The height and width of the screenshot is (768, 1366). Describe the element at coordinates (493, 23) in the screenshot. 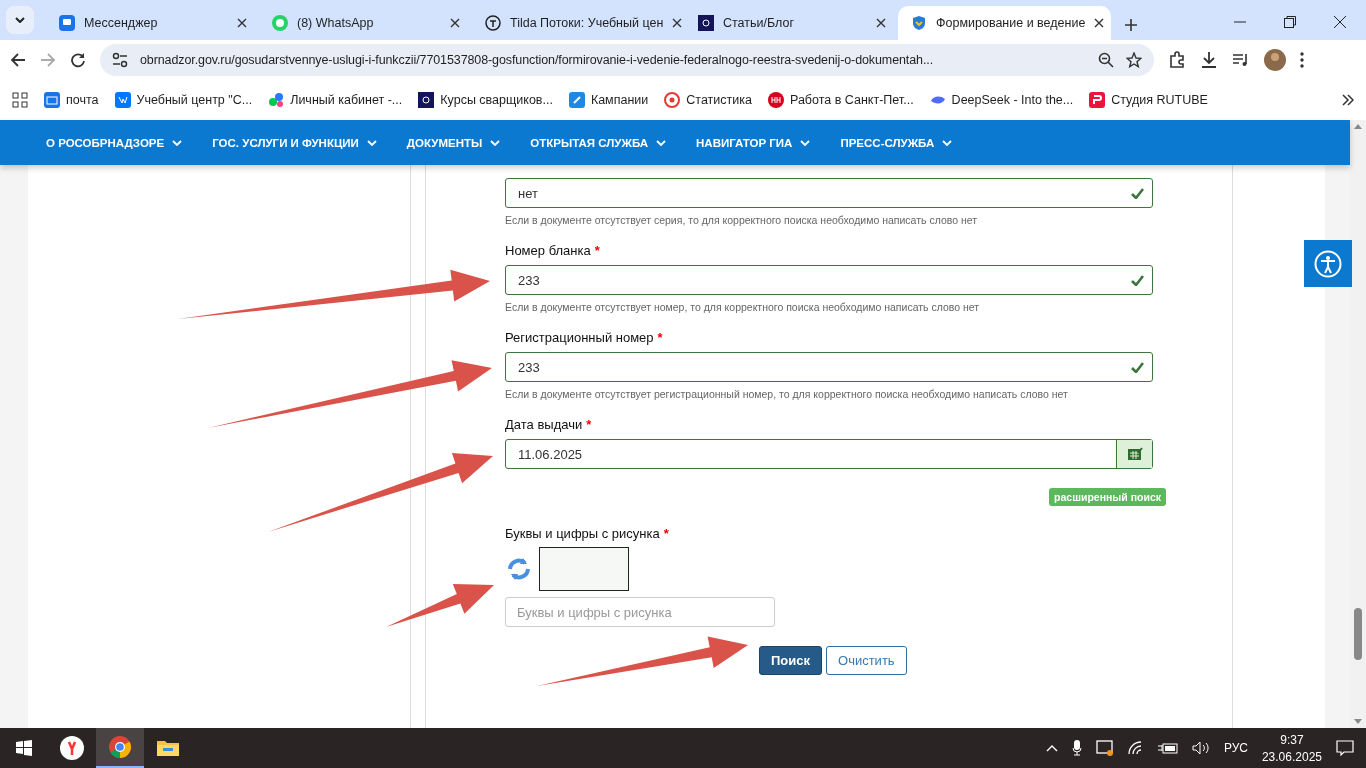

I see `letter-circle-icon` at that location.